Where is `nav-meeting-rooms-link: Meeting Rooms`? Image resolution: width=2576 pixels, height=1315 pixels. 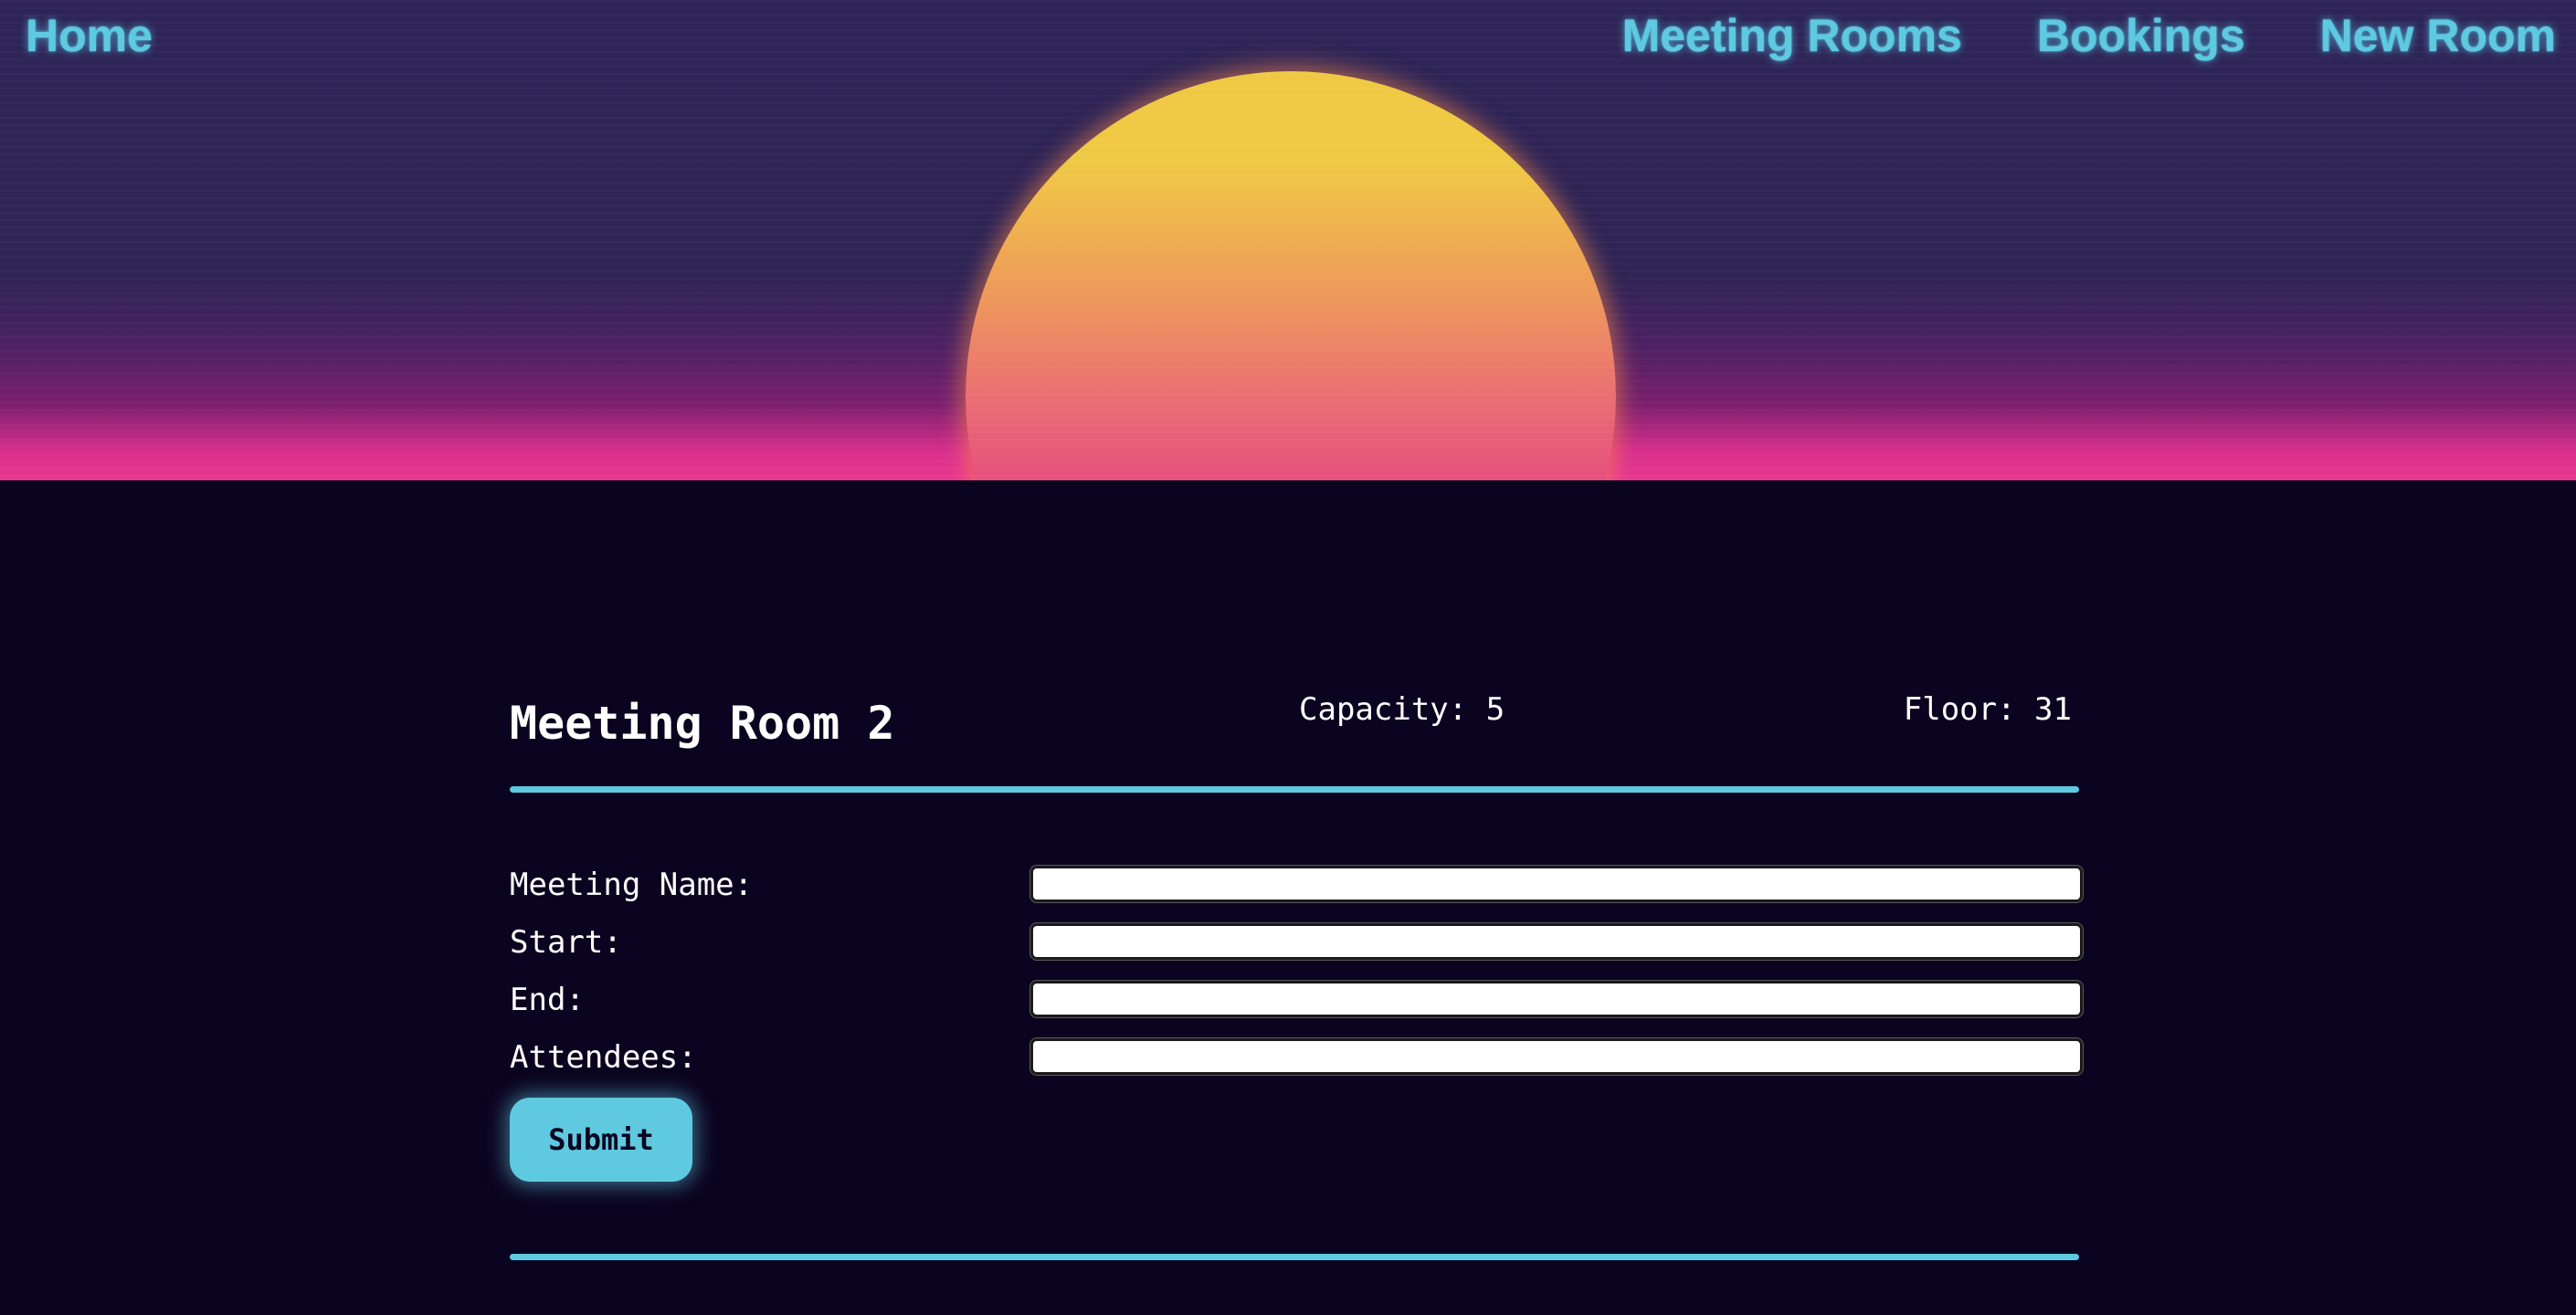 nav-meeting-rooms-link: Meeting Rooms is located at coordinates (1792, 35).